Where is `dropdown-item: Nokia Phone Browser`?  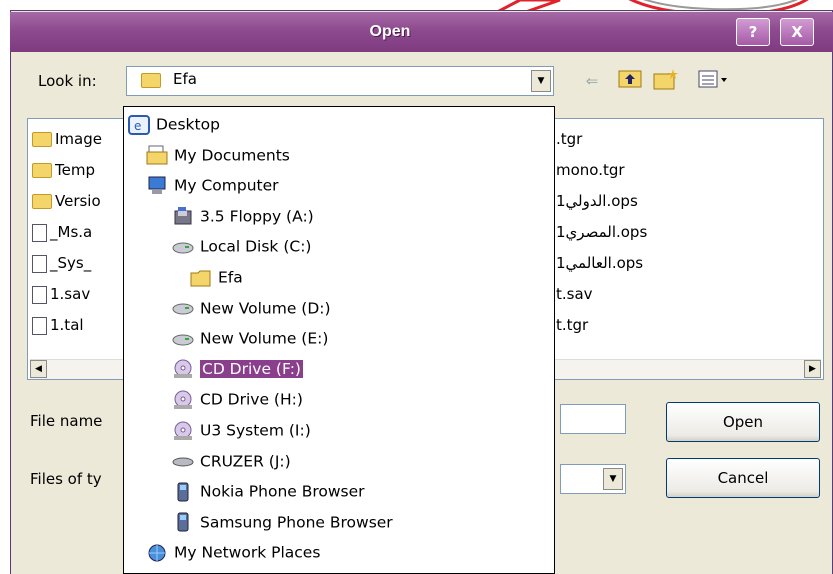 dropdown-item: Nokia Phone Browser is located at coordinates (268, 491).